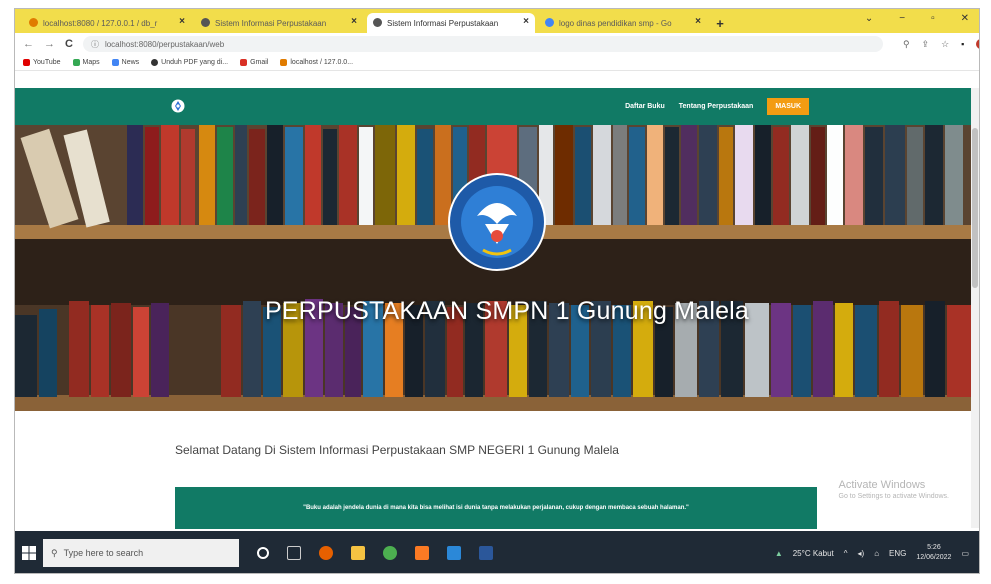 This screenshot has width=991, height=584. What do you see at coordinates (26, 62) in the screenshot?
I see `youtube-icon` at bounding box center [26, 62].